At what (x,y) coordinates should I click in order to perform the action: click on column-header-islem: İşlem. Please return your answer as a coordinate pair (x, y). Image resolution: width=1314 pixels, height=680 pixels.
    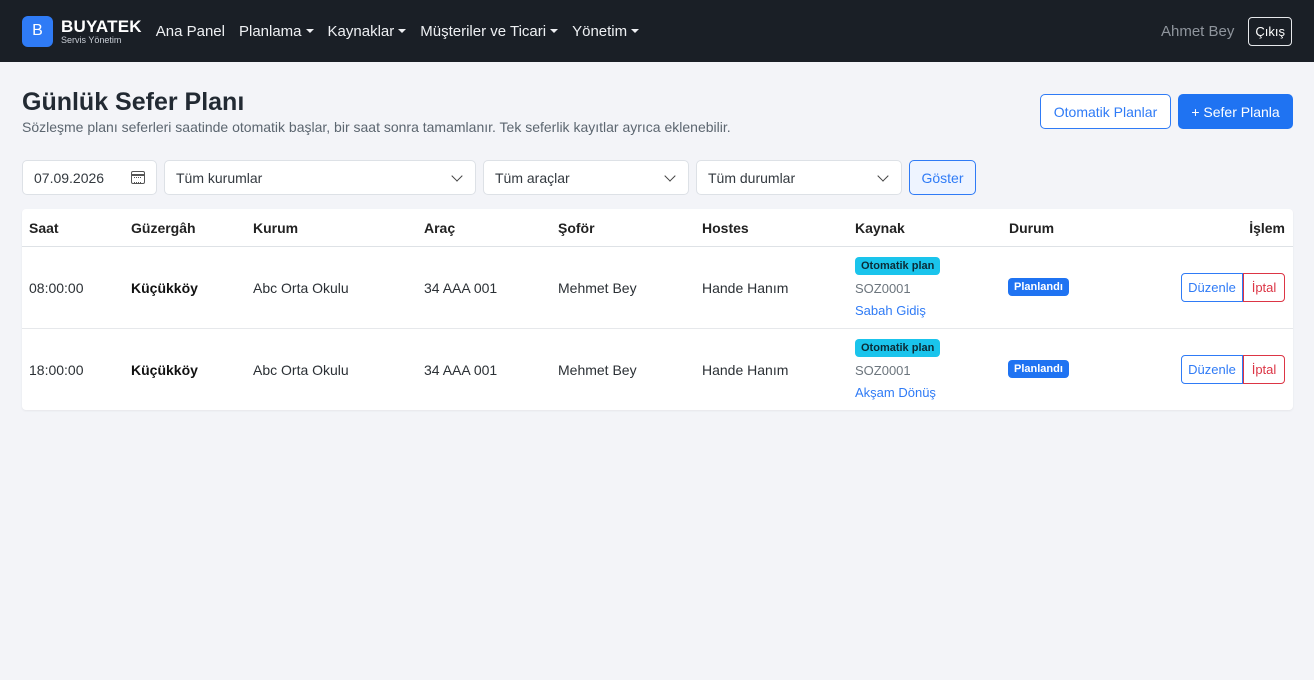
    Looking at the image, I should click on (1267, 228).